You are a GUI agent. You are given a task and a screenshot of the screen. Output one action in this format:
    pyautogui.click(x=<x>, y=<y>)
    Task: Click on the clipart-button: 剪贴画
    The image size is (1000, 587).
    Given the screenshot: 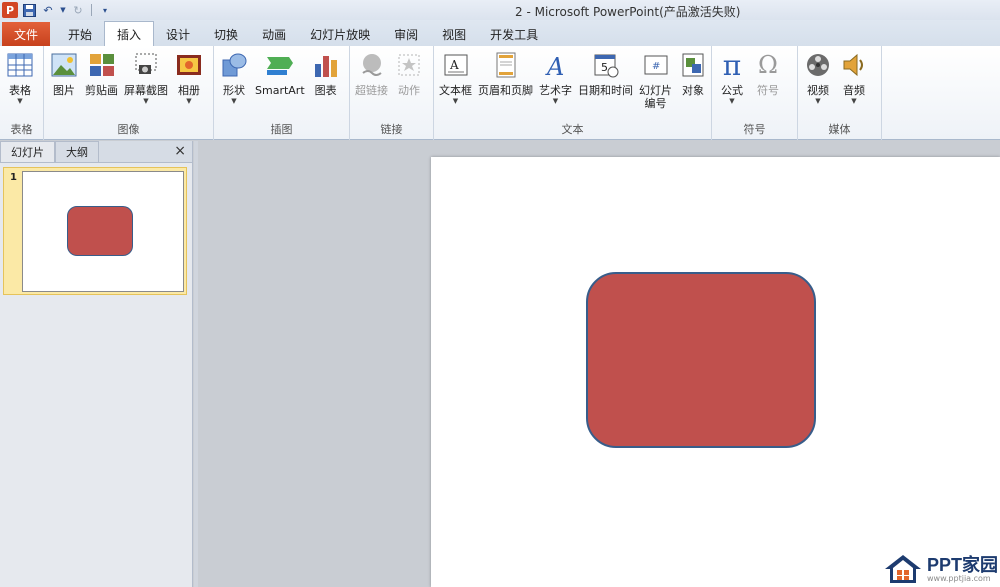 What is the action you would take?
    pyautogui.click(x=101, y=85)
    